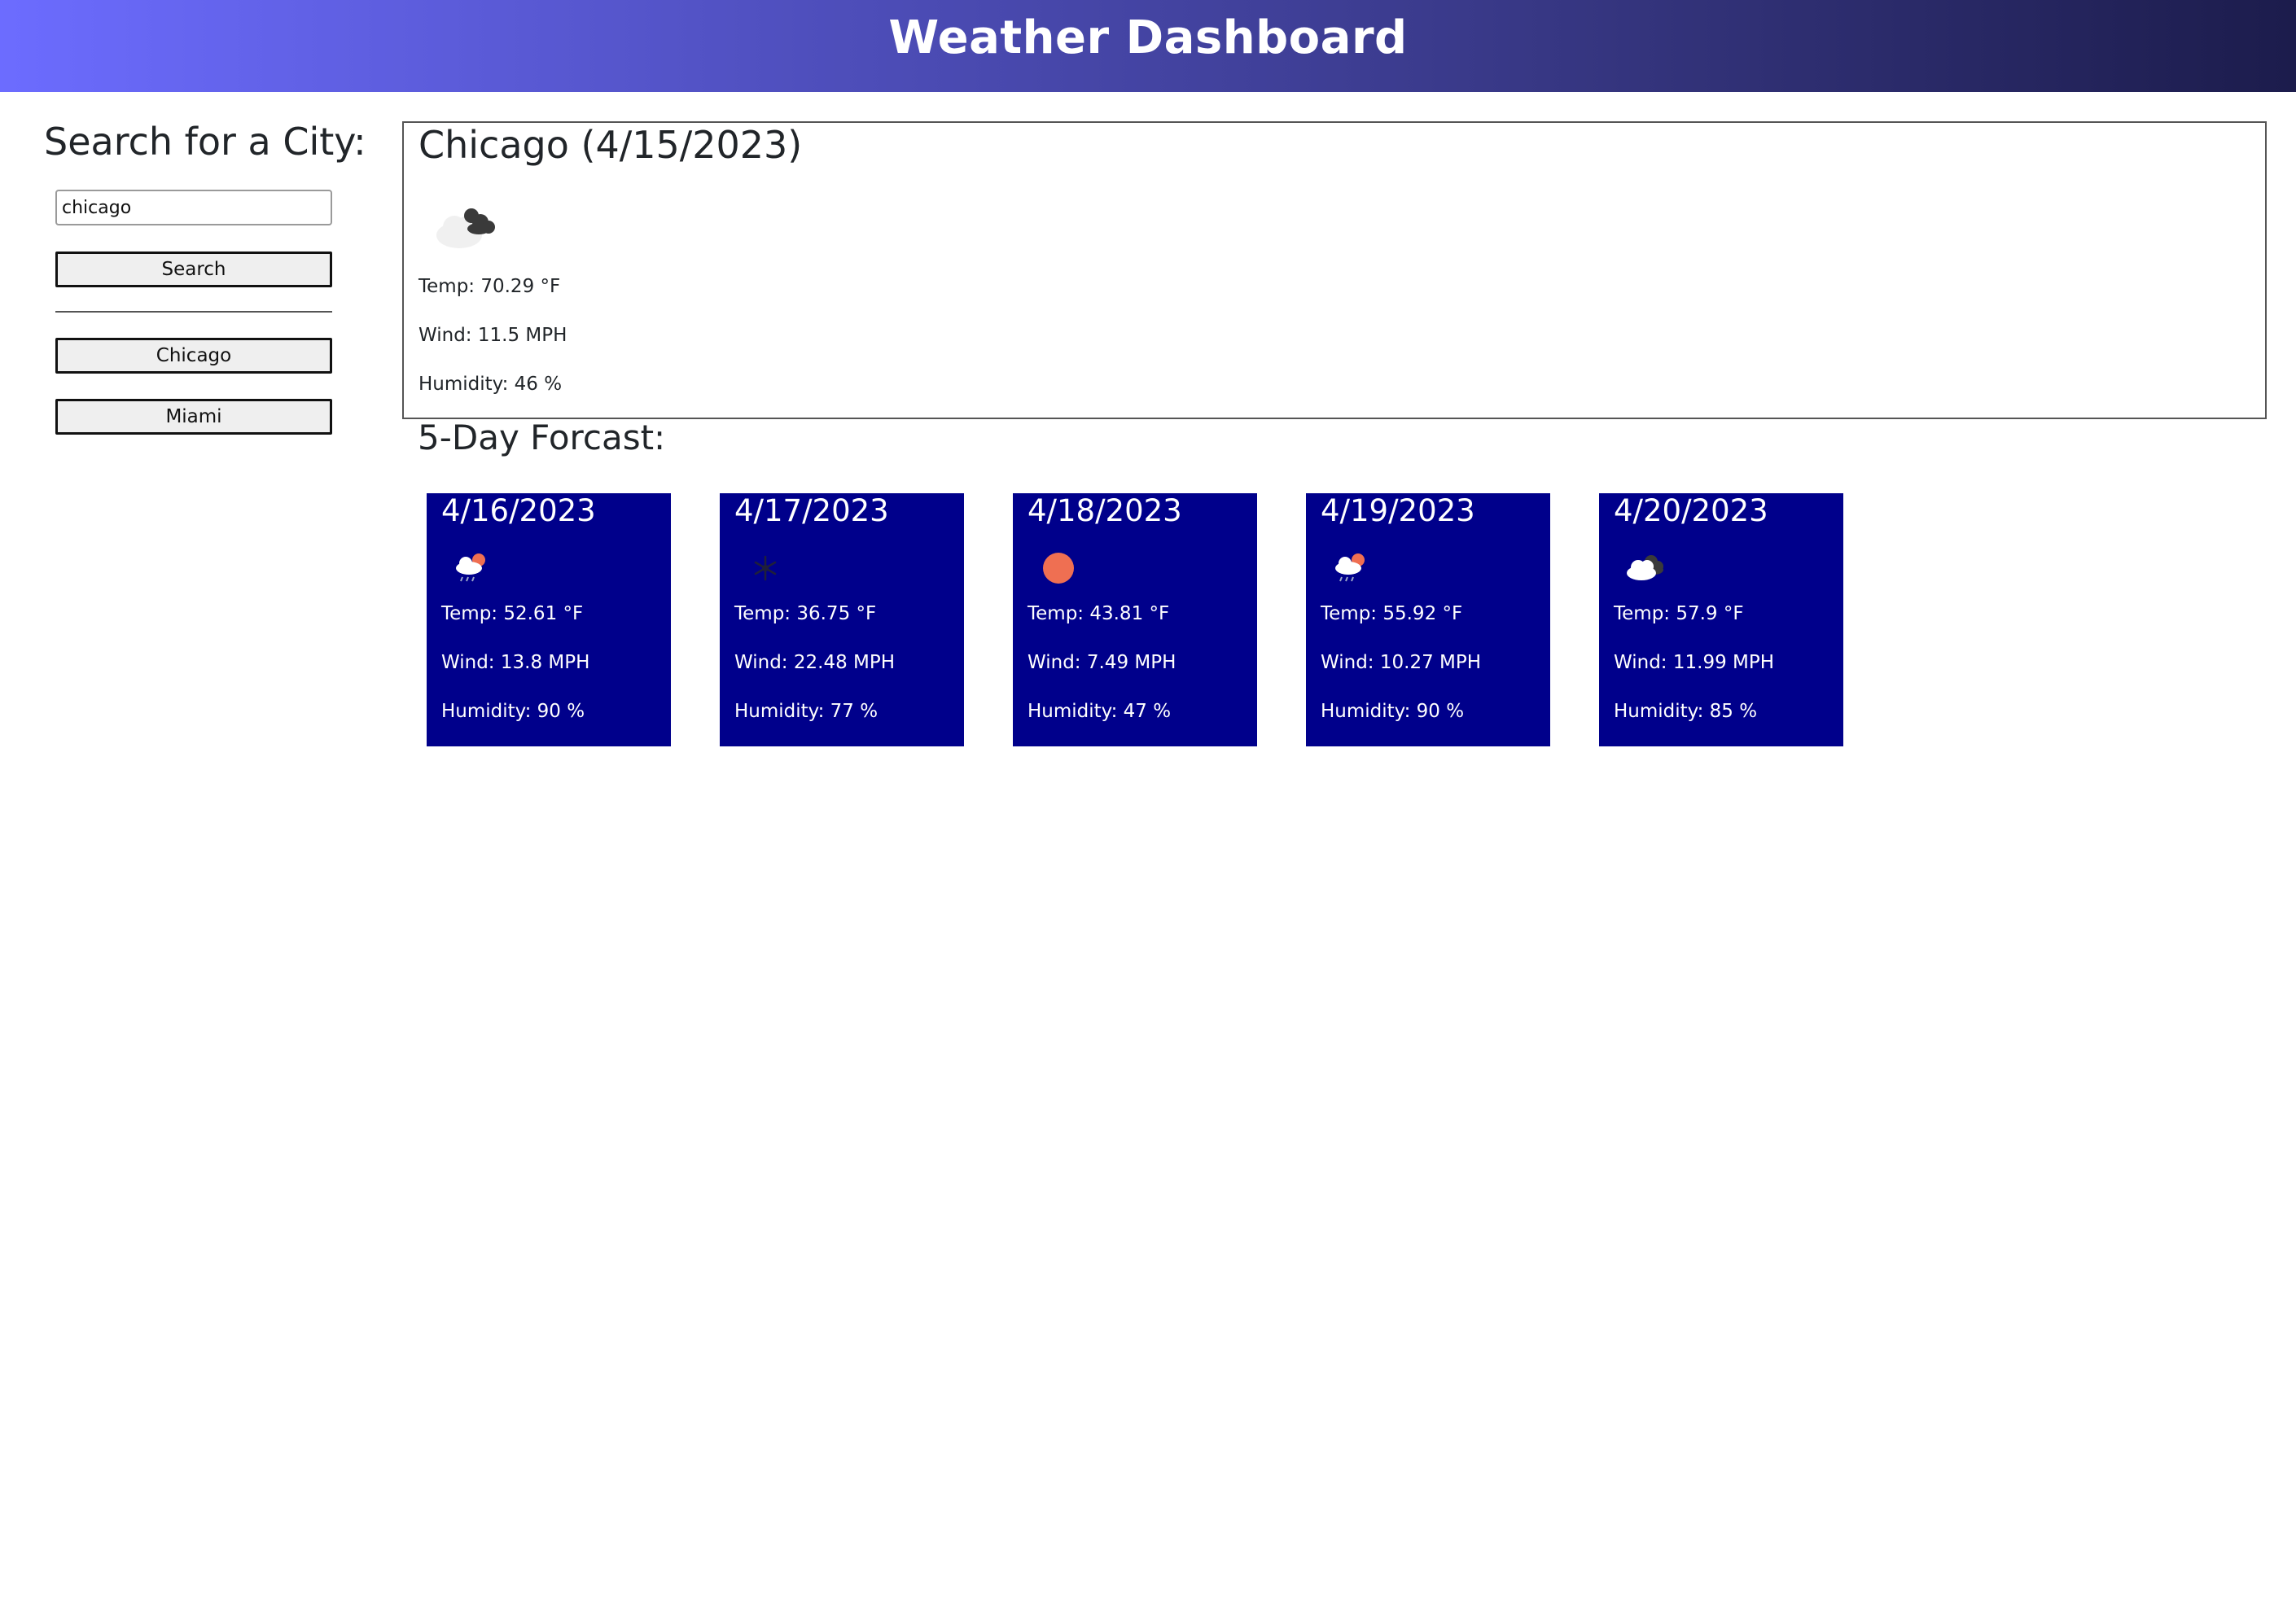  I want to click on forecast-wind: Wind: 11.99 MPH, so click(1694, 662).